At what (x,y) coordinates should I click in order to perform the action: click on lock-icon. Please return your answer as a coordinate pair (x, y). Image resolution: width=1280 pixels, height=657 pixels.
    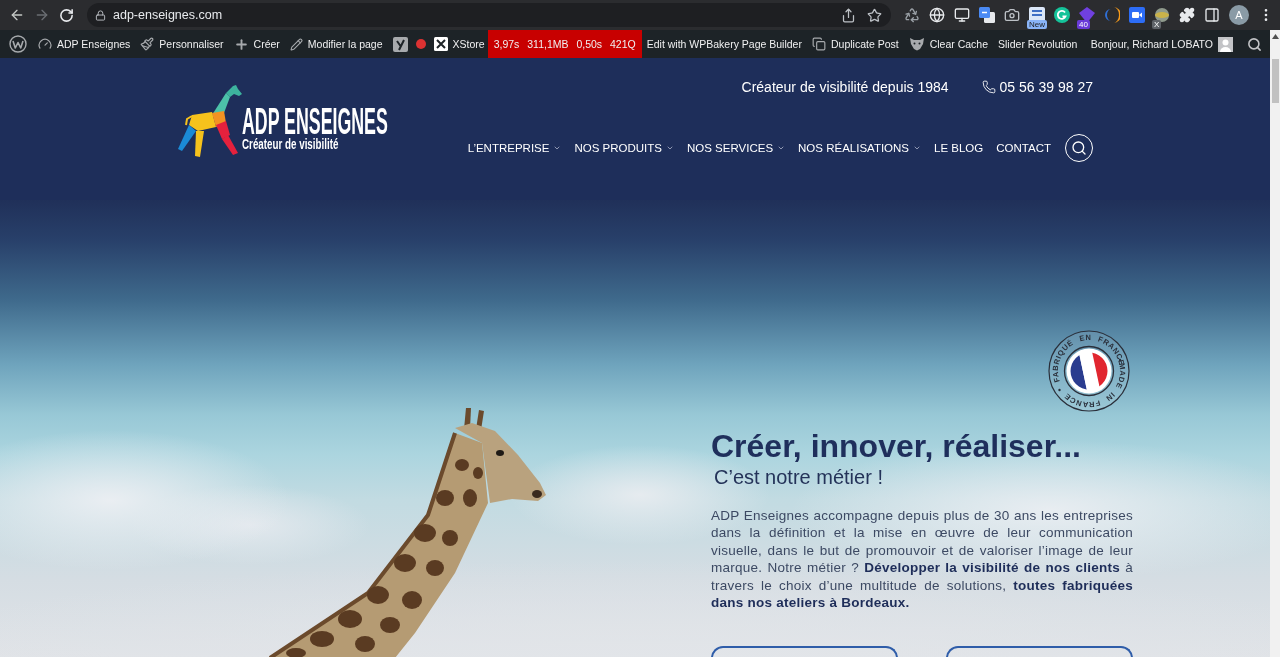
    Looking at the image, I should click on (100, 15).